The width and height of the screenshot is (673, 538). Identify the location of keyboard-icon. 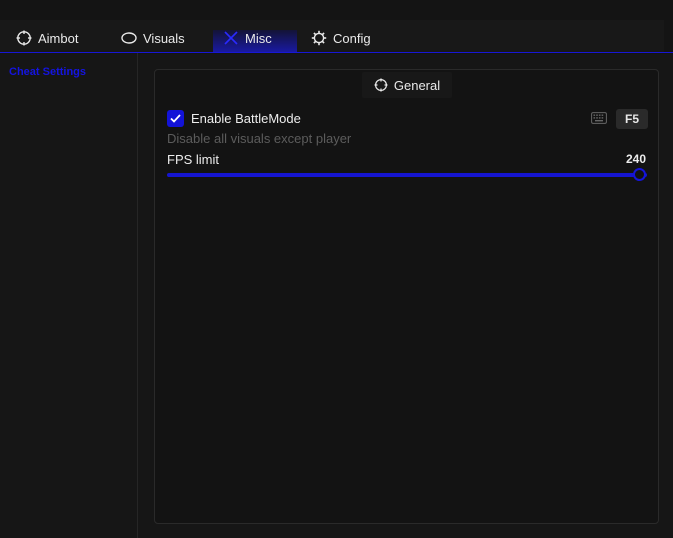
(599, 118).